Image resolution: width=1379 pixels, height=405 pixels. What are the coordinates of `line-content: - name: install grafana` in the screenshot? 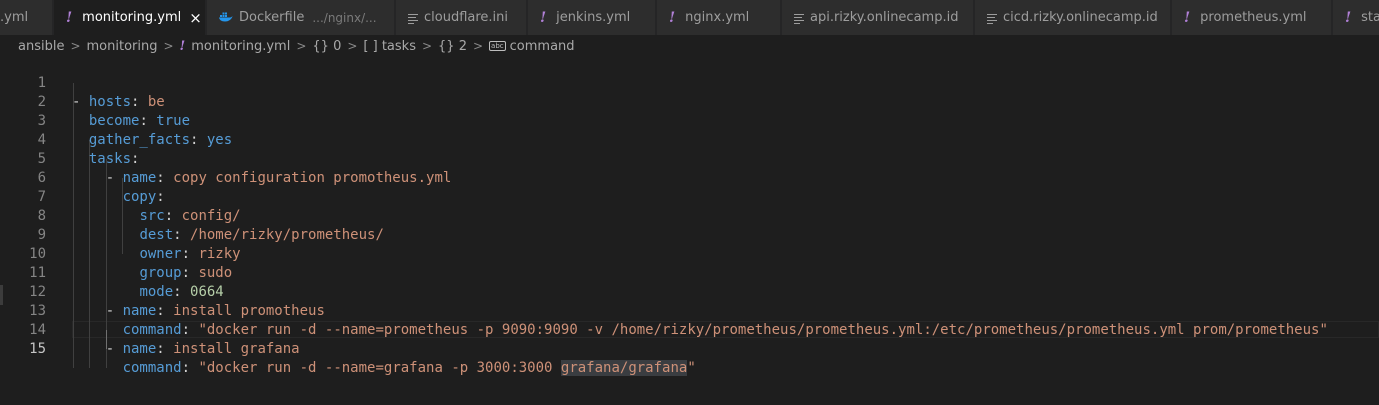 It's located at (186, 349).